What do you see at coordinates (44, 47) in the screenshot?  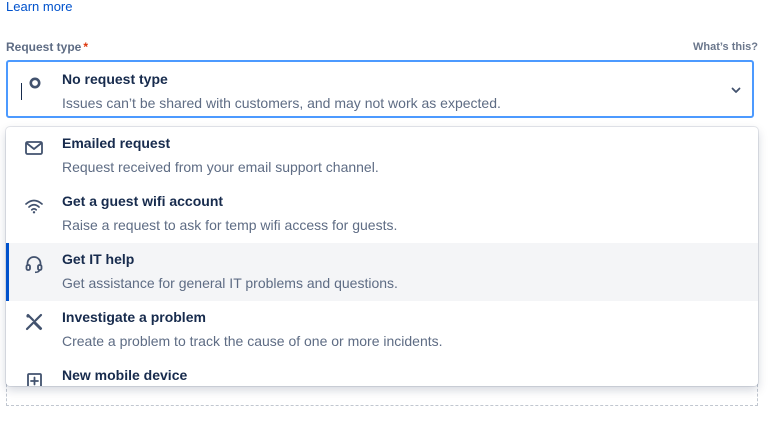 I see `request-type-label-text: Request type` at bounding box center [44, 47].